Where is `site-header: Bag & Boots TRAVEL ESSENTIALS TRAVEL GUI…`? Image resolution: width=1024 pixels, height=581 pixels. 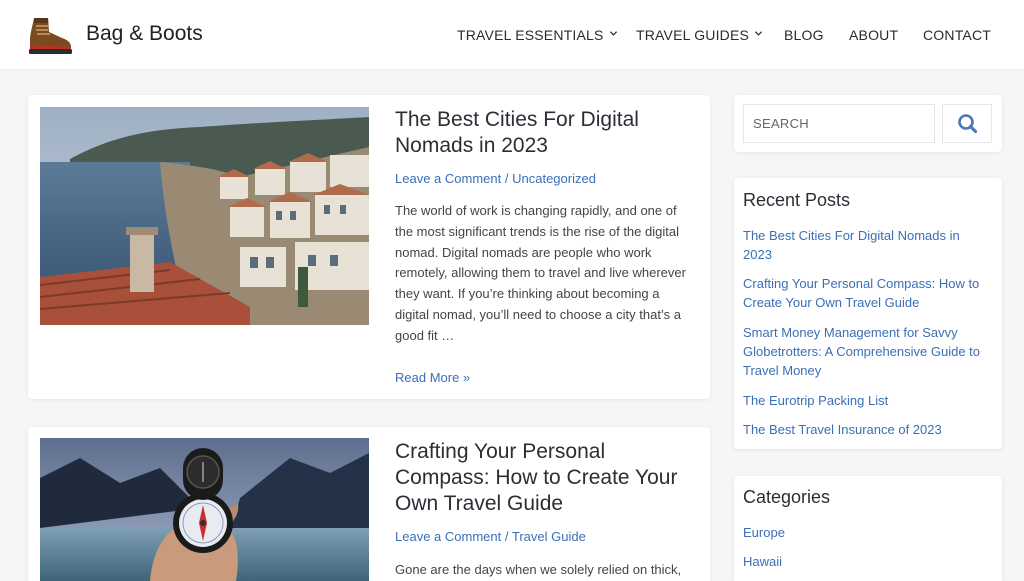 site-header: Bag & Boots TRAVEL ESSENTIALS TRAVEL GUI… is located at coordinates (512, 35).